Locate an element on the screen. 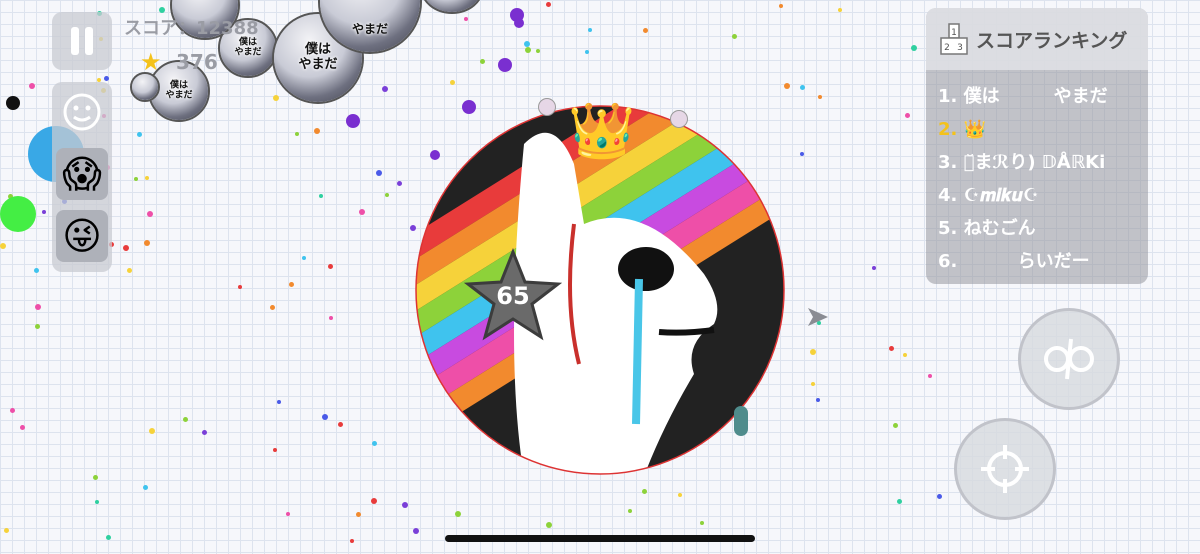 Image resolution: width=1200 pixels, height=554 pixels. pause-button is located at coordinates (82, 41).